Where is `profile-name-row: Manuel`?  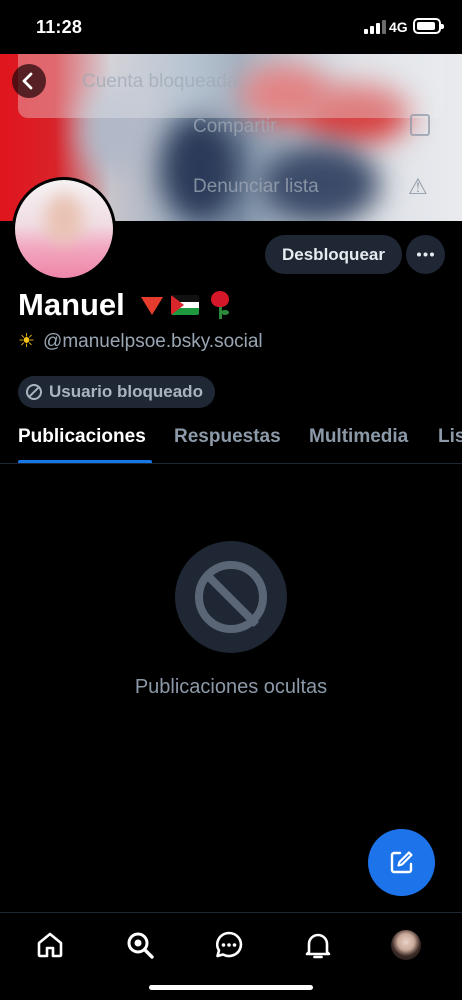 profile-name-row: Manuel is located at coordinates (125, 305).